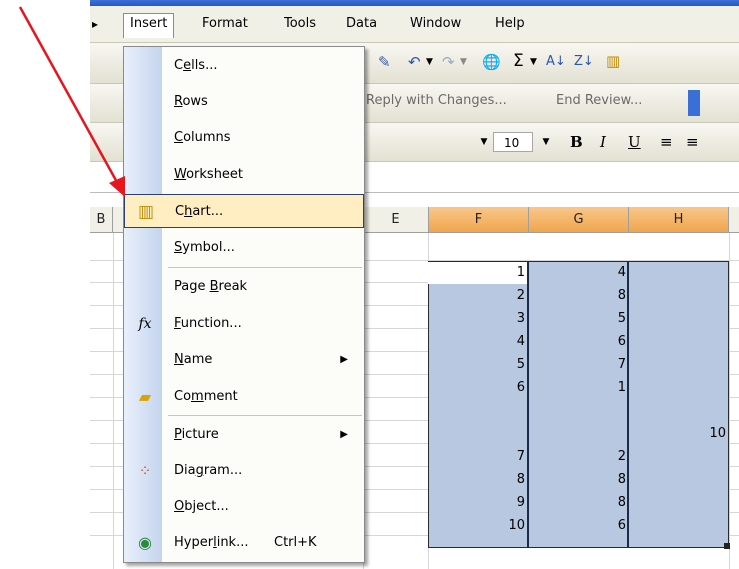 The image size is (739, 569). I want to click on annotation-arrow, so click(71, 101).